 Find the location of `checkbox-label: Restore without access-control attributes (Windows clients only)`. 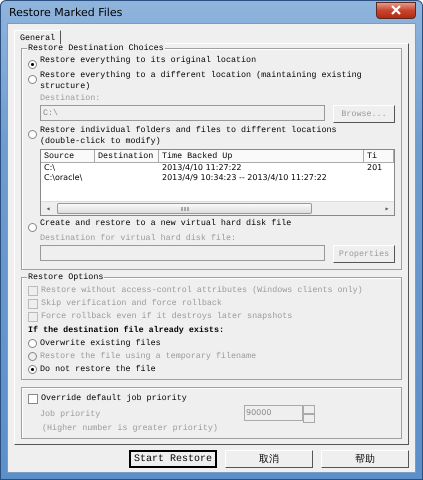

checkbox-label: Restore without access-control attributes (Windows clients only) is located at coordinates (202, 290).